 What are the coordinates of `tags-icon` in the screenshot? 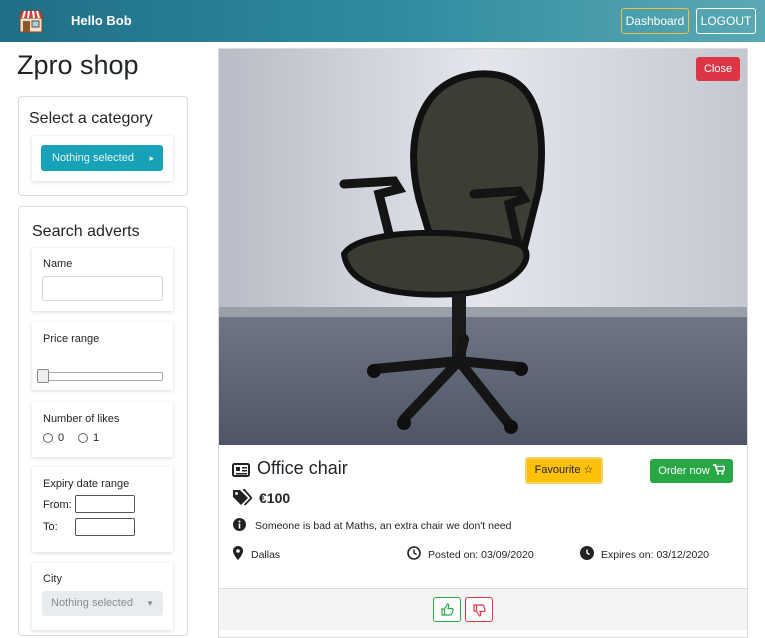 It's located at (242, 497).